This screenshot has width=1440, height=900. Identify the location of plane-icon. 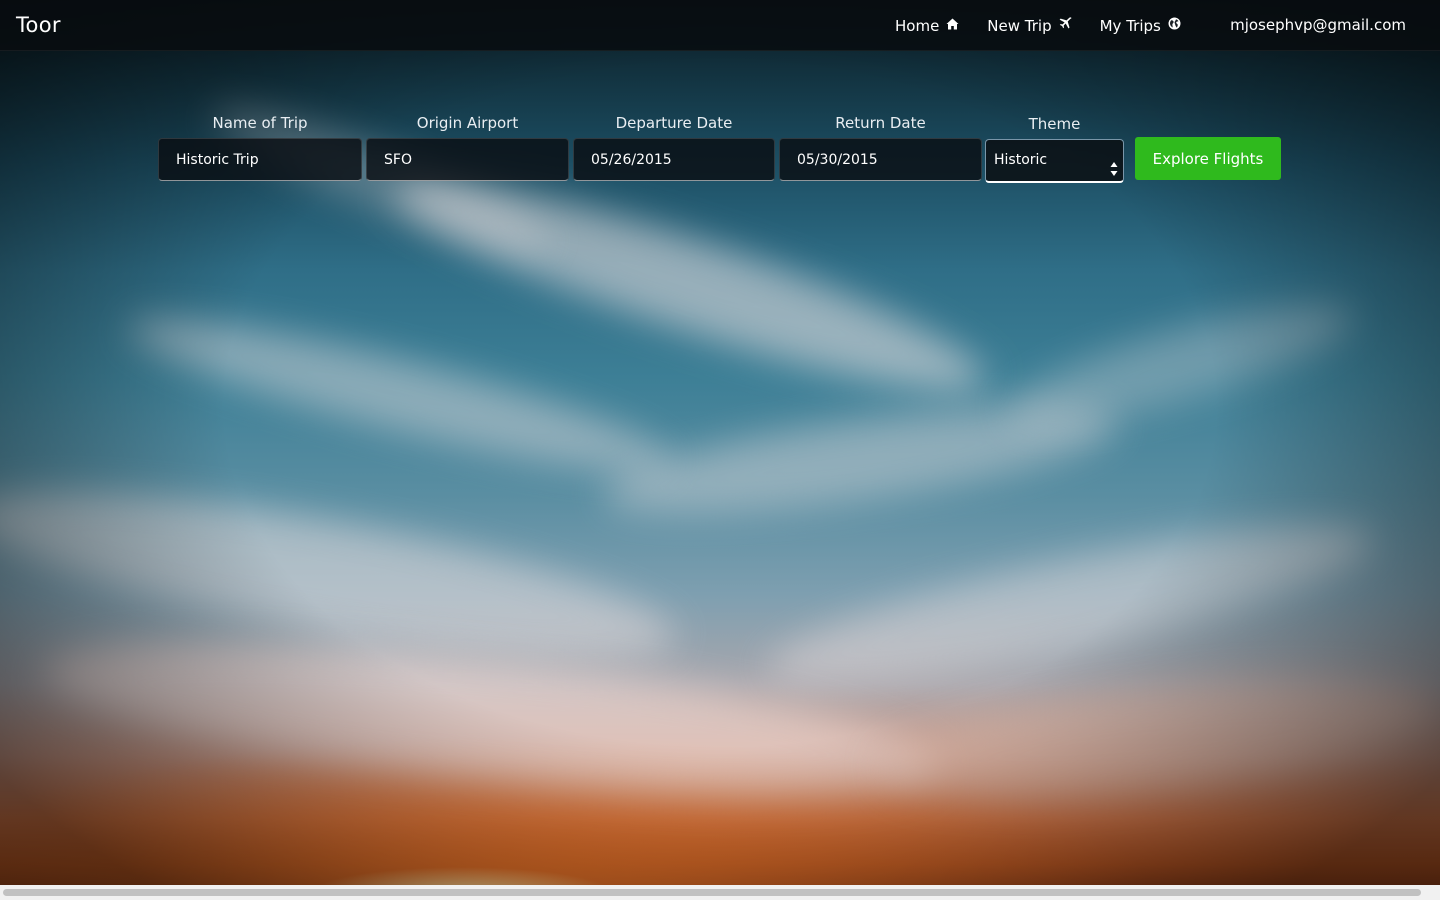
(1065, 25).